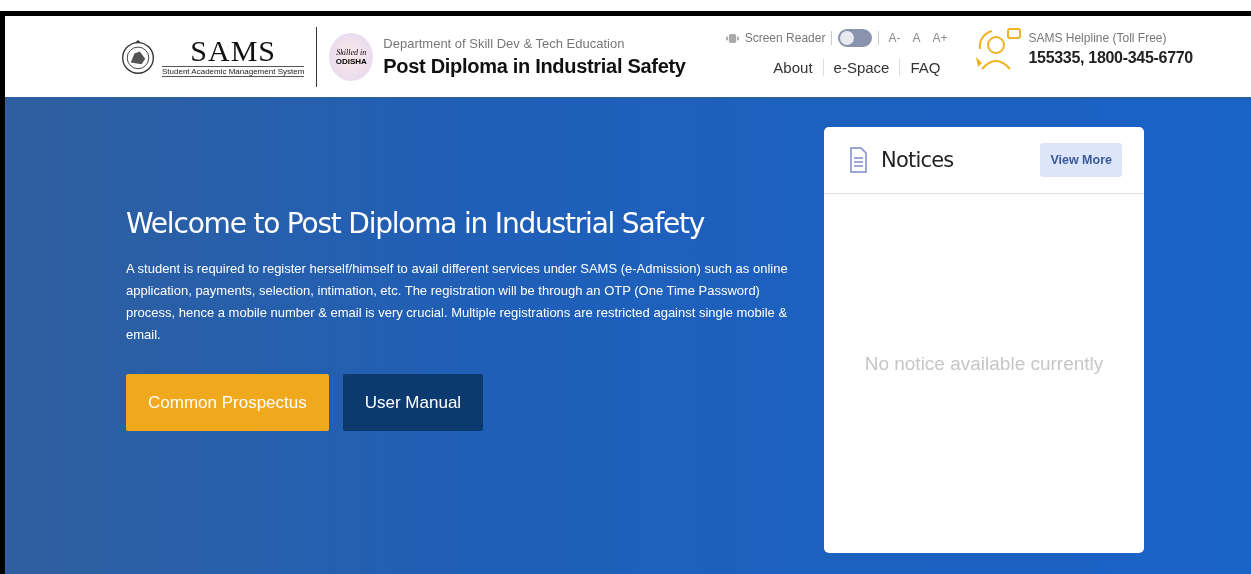  I want to click on font-size-button: A, so click(916, 38).